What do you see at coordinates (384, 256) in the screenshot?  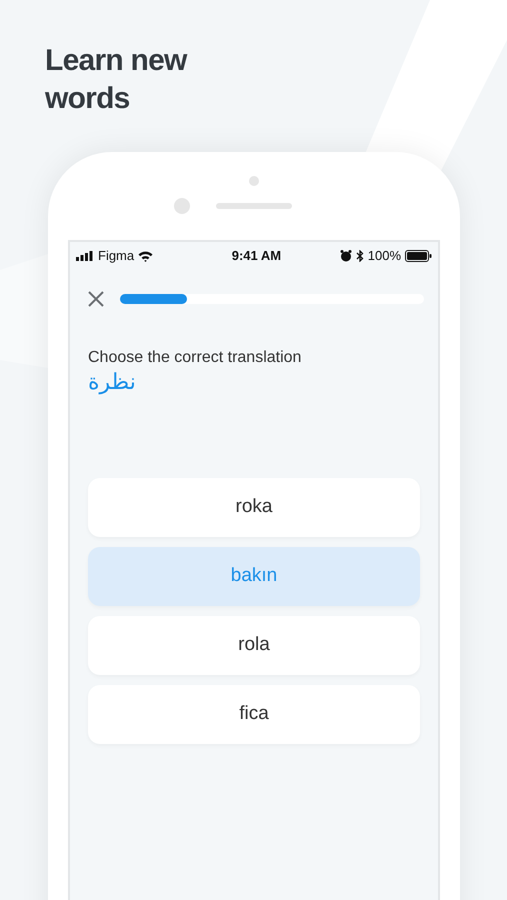 I see `battery-percent: 100%` at bounding box center [384, 256].